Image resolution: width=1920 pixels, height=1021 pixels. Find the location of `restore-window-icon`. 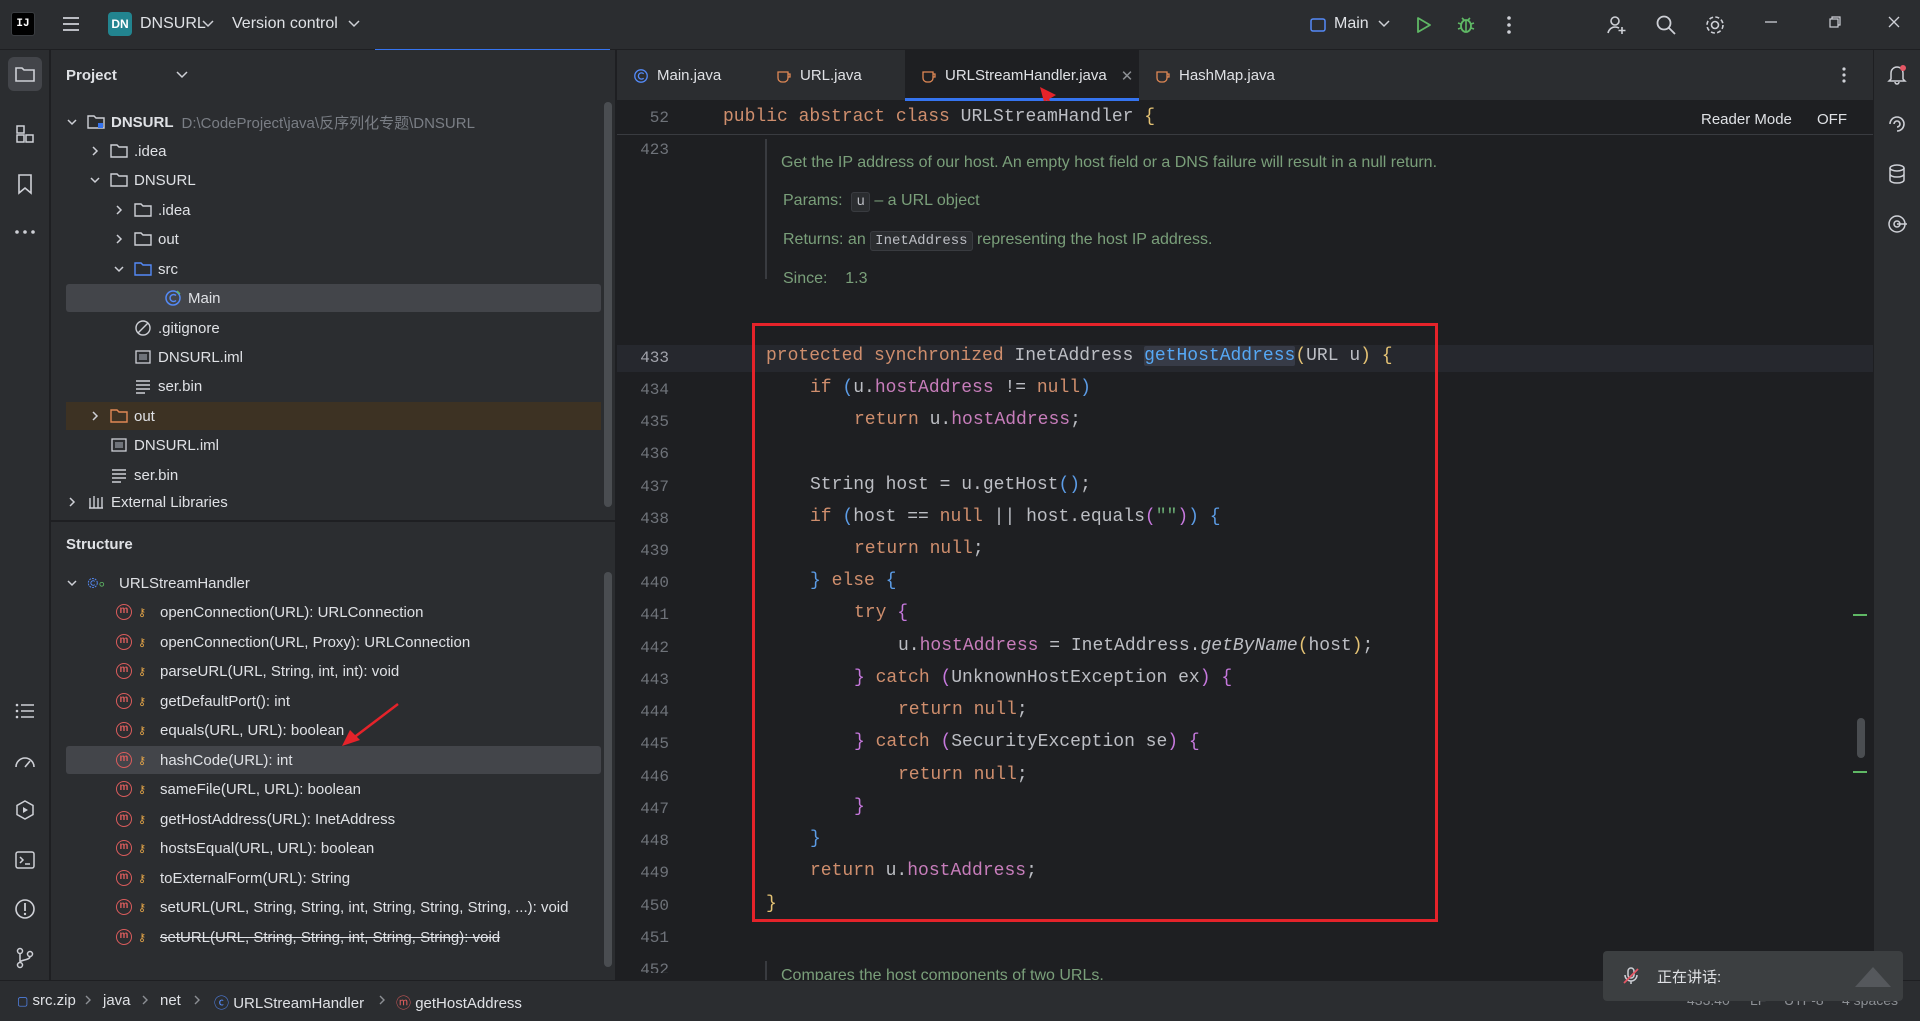

restore-window-icon is located at coordinates (1835, 22).